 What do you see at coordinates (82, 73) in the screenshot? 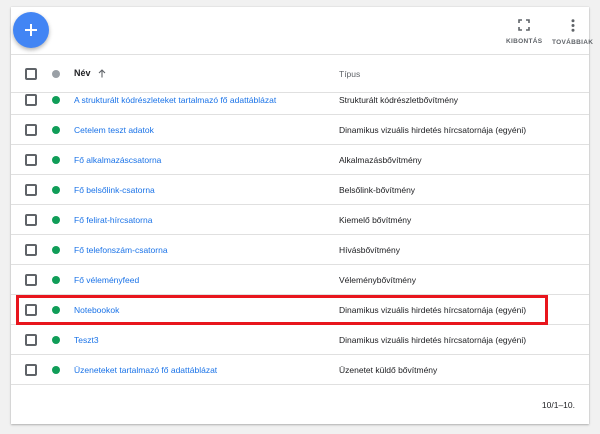
I see `column-name-label: Név` at bounding box center [82, 73].